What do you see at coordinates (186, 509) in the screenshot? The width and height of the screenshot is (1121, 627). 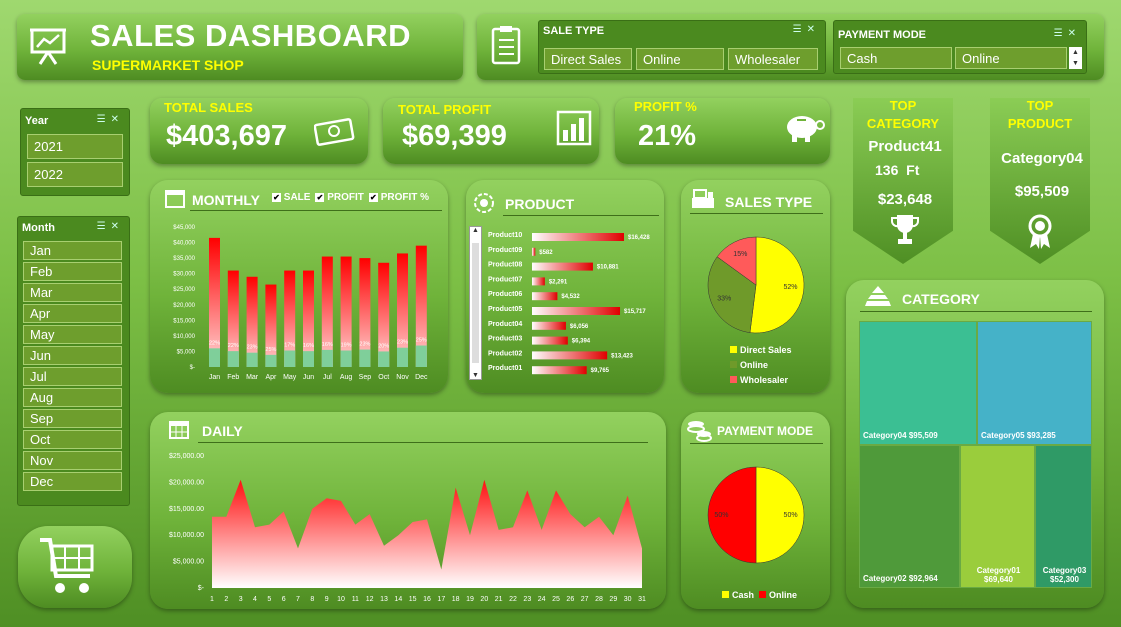 I see `y-tick-label: $15,000.00` at bounding box center [186, 509].